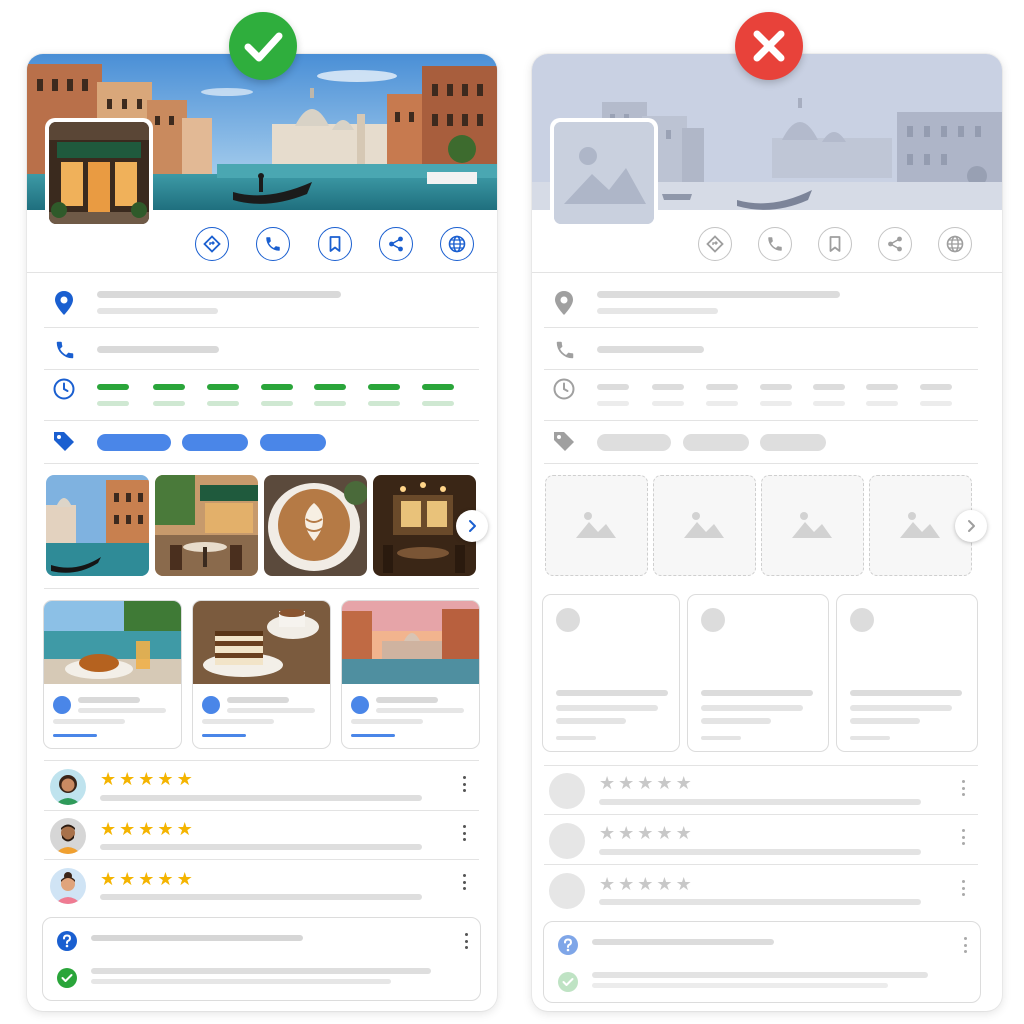 The height and width of the screenshot is (1024, 1024). I want to click on check-icon, so click(263, 47).